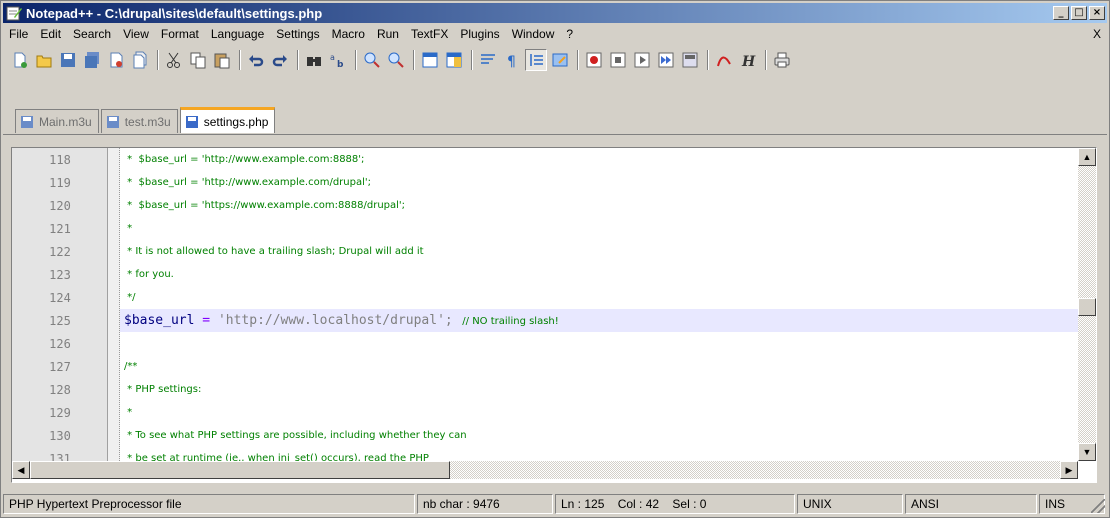  Describe the element at coordinates (1097, 13) in the screenshot. I see `close-button: ×` at that location.